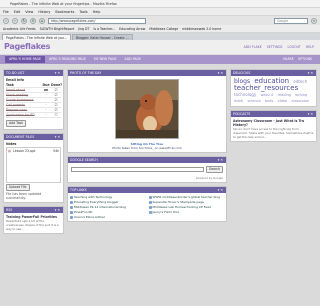 The height and width of the screenshot is (306, 320). Describe the element at coordinates (178, 202) in the screenshot. I see `link-label: Supersite Honor's Stampede page` at that location.